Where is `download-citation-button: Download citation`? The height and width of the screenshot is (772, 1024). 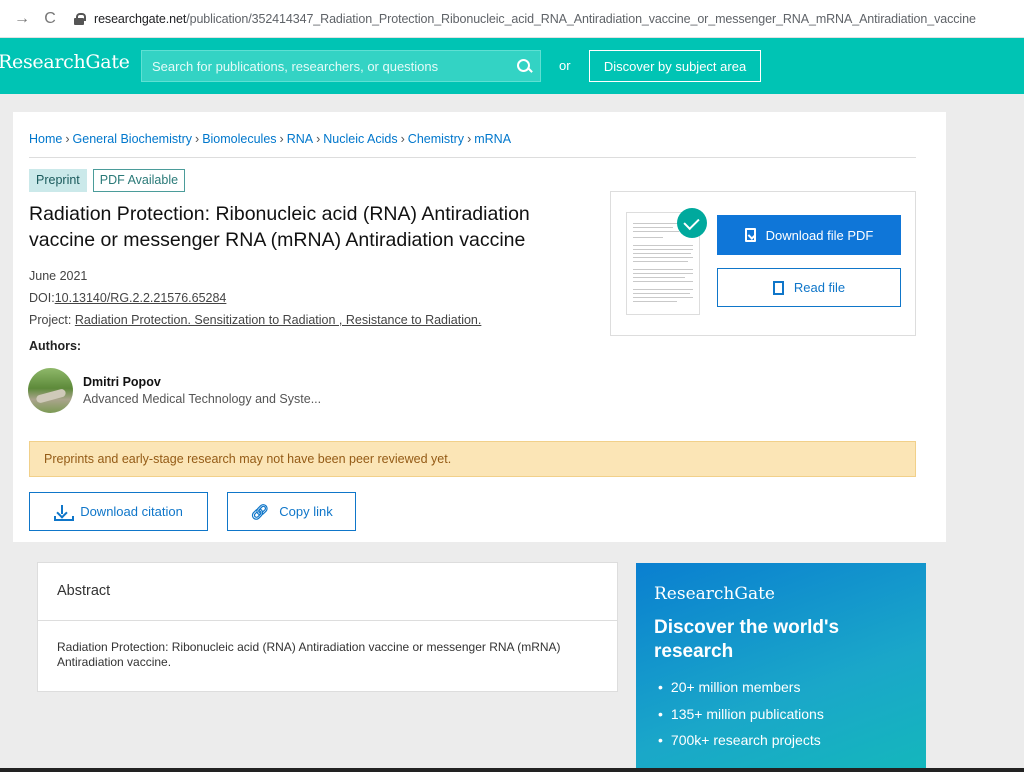
download-citation-button: Download citation is located at coordinates (118, 511).